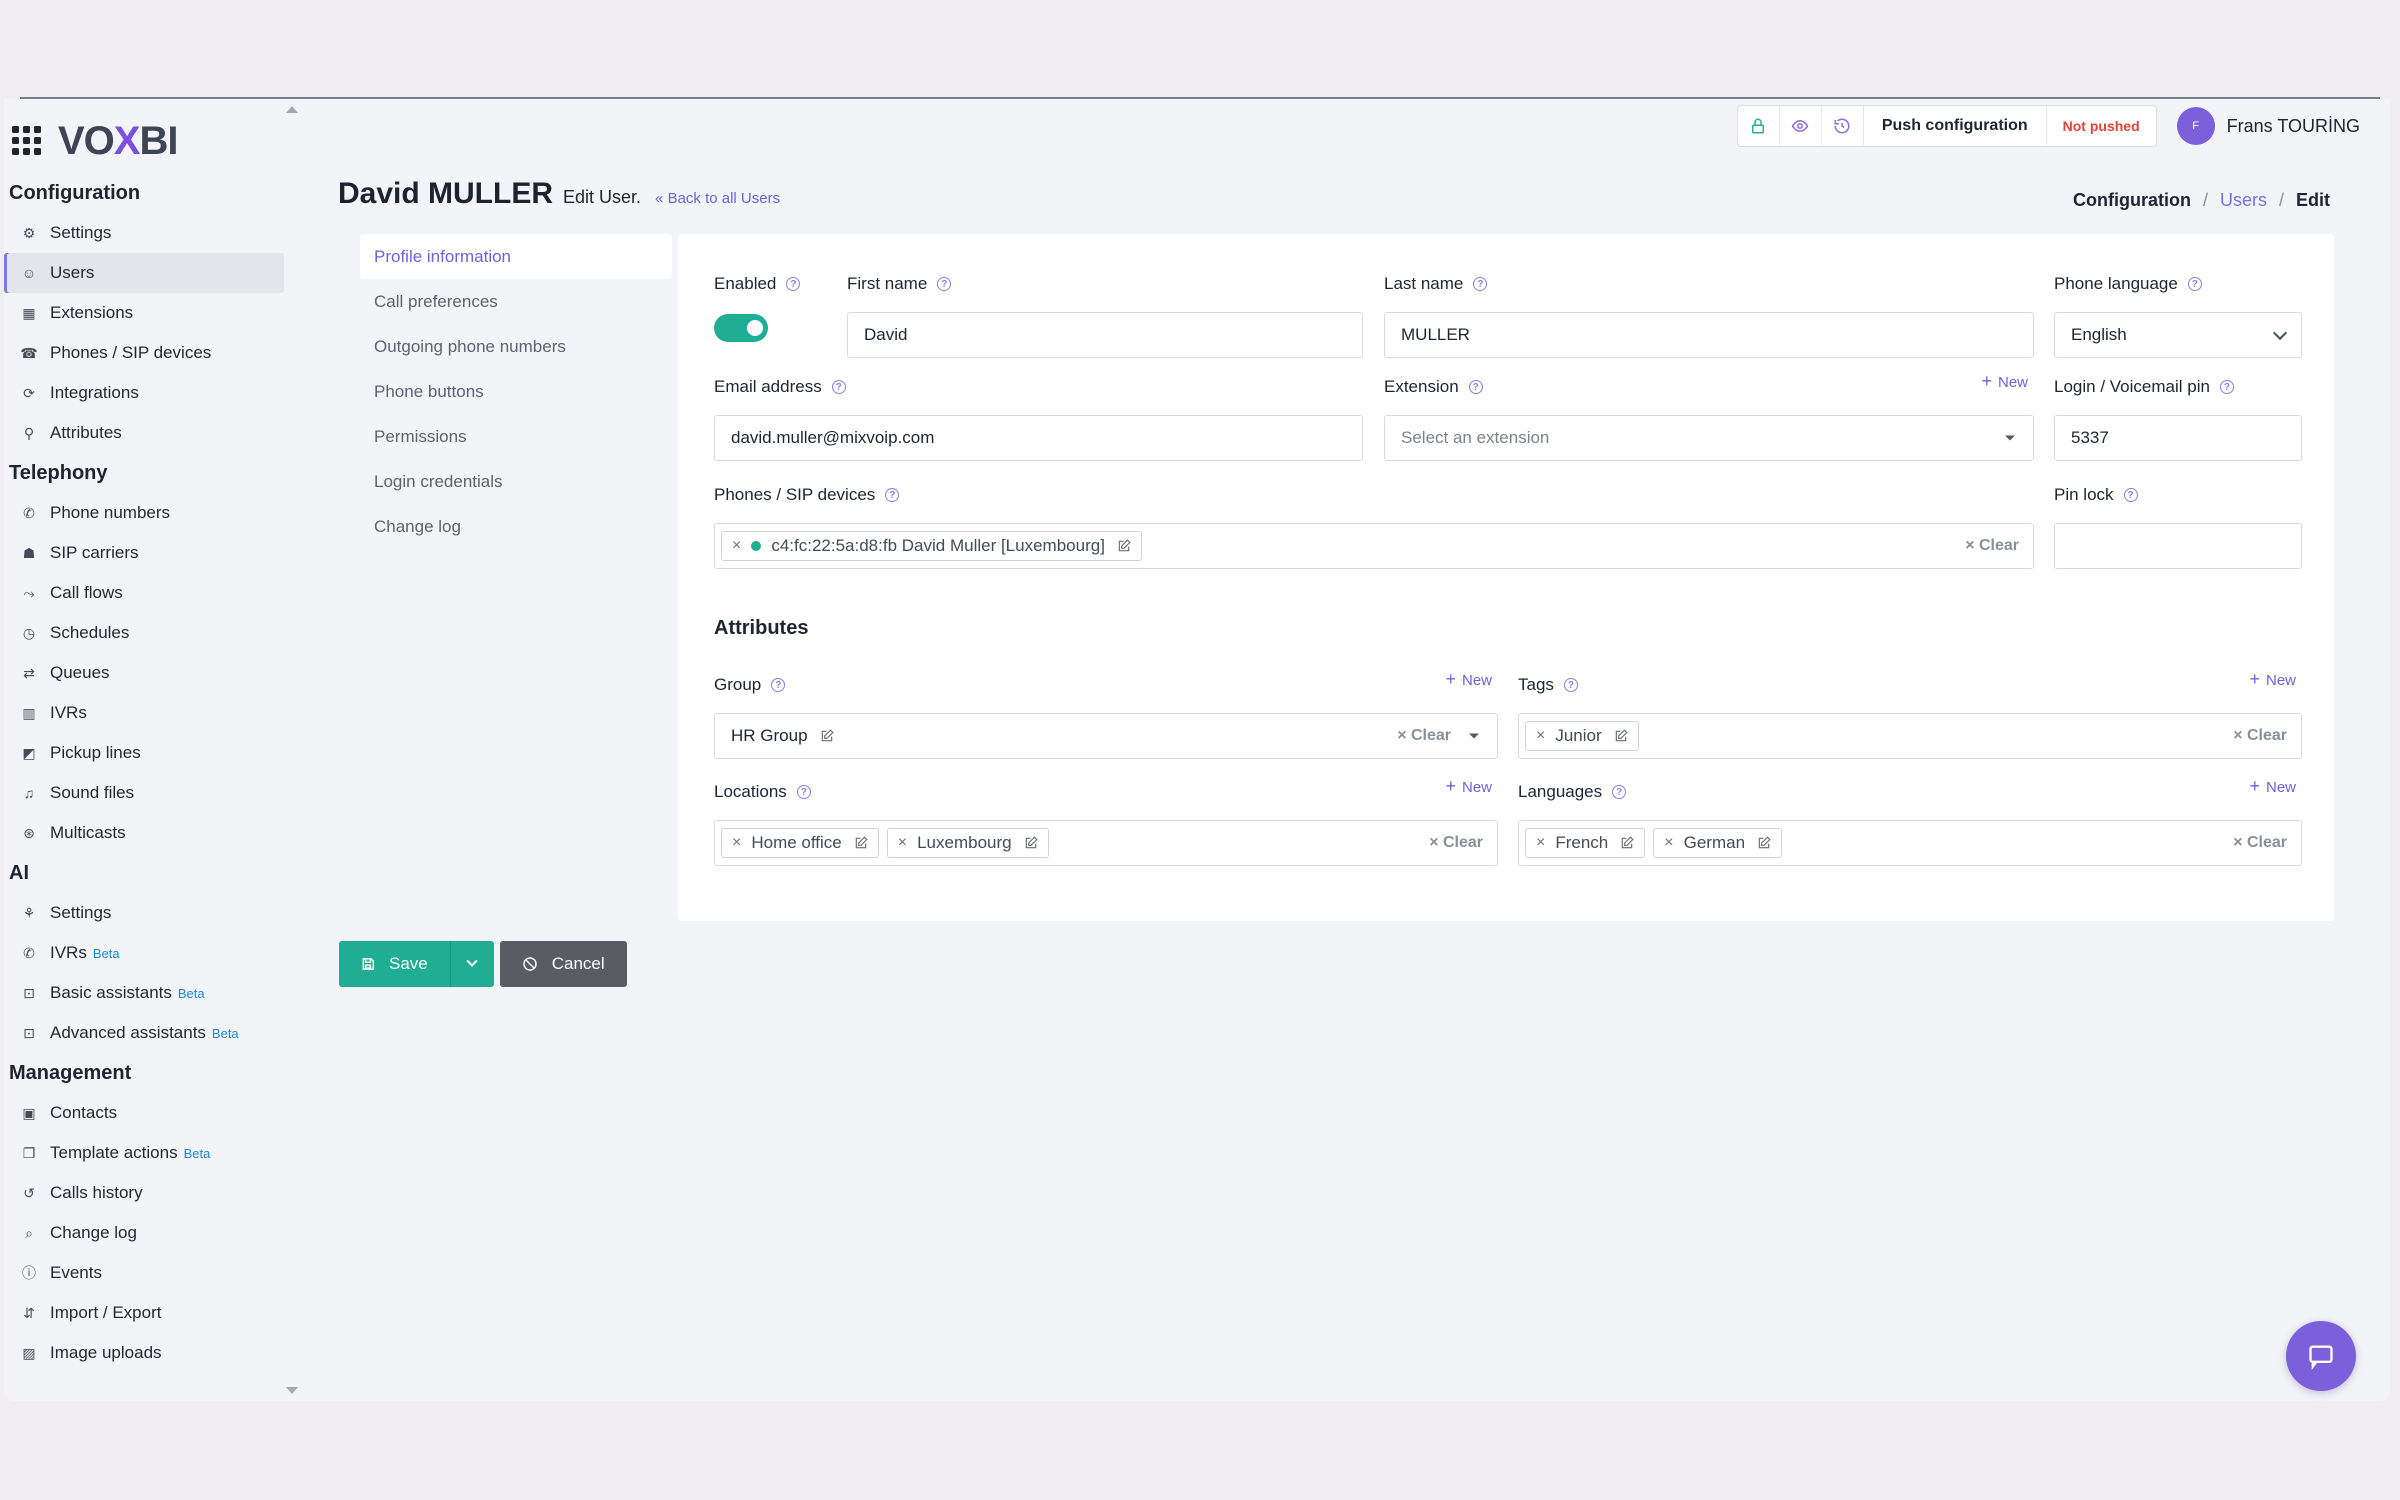 The width and height of the screenshot is (2400, 1500). I want to click on lock-icon, so click(1759, 126).